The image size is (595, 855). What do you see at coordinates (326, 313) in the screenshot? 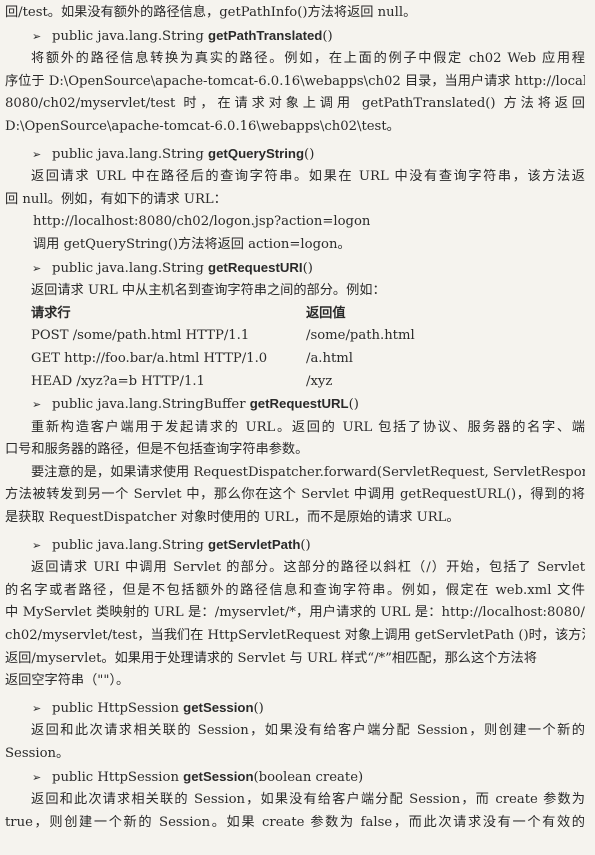
I see `table-header-cell: 返回值` at bounding box center [326, 313].